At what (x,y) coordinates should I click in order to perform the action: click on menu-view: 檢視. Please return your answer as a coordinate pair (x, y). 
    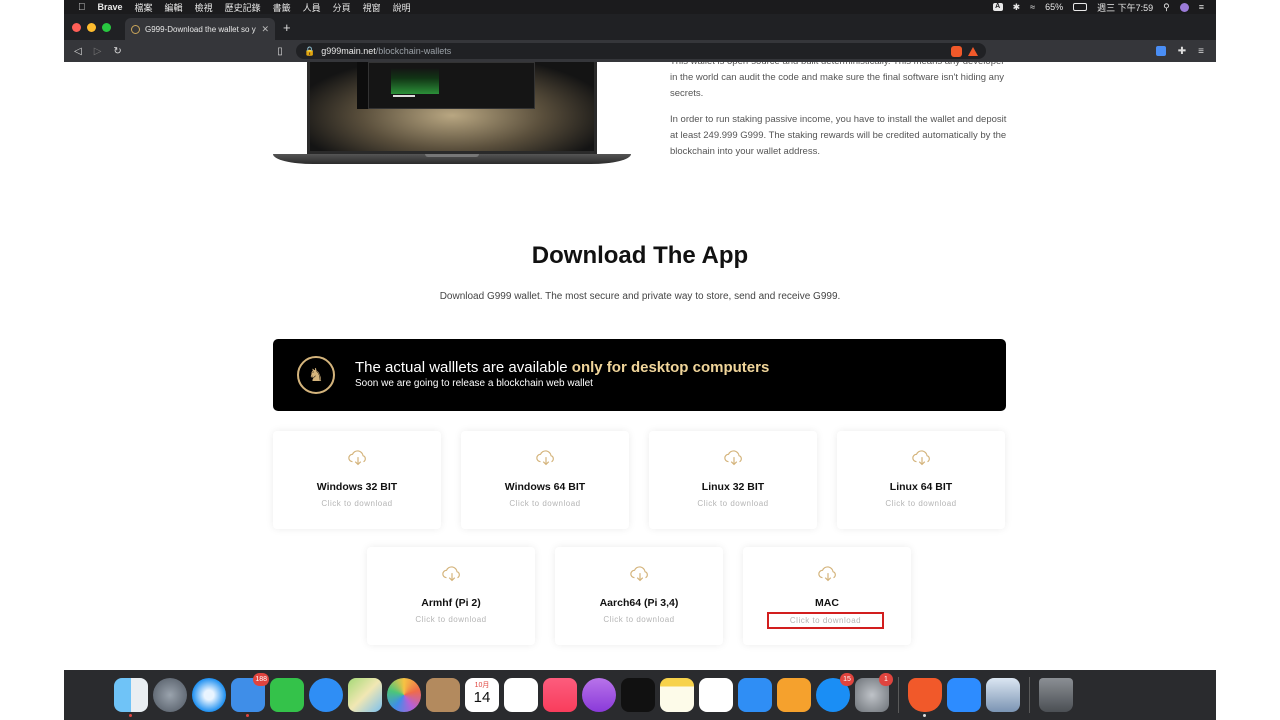
    Looking at the image, I should click on (204, 7).